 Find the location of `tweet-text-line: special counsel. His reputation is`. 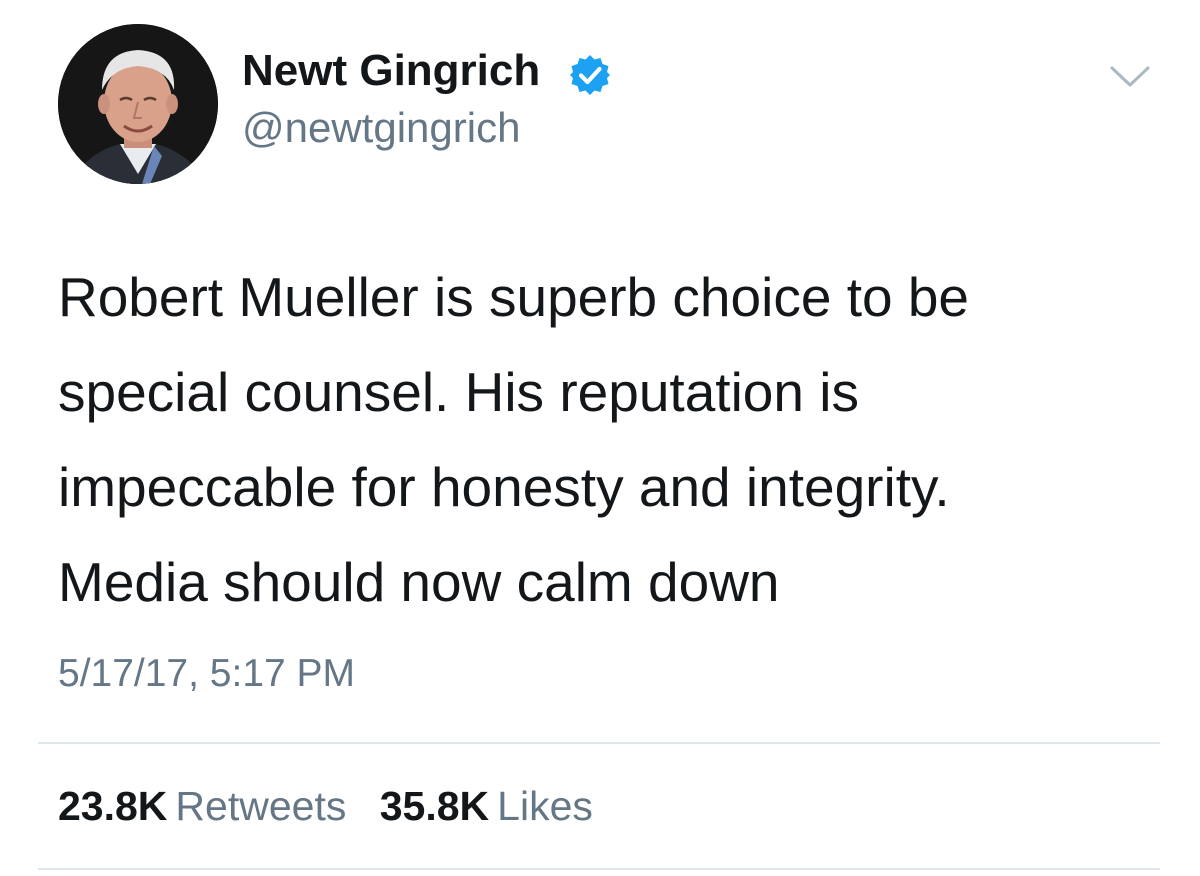

tweet-text-line: special counsel. His reputation is is located at coordinates (458, 392).